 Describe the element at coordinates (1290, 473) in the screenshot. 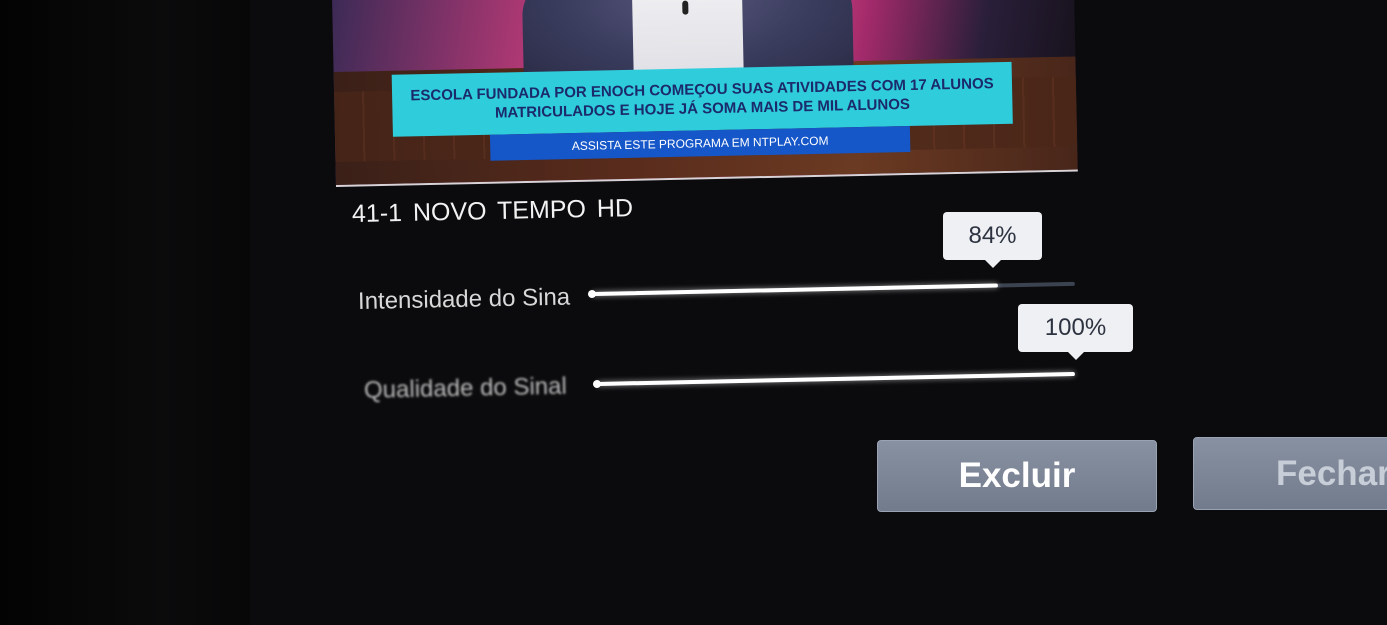

I see `close-button: Fechar` at that location.